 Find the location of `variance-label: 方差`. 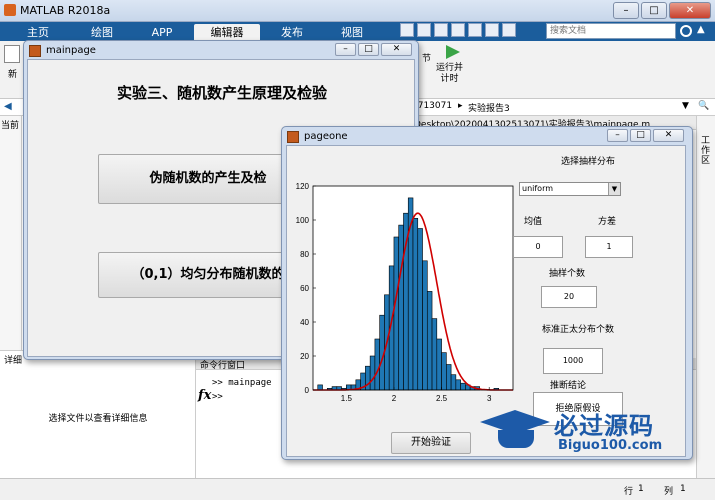

variance-label: 方差 is located at coordinates (606, 222).